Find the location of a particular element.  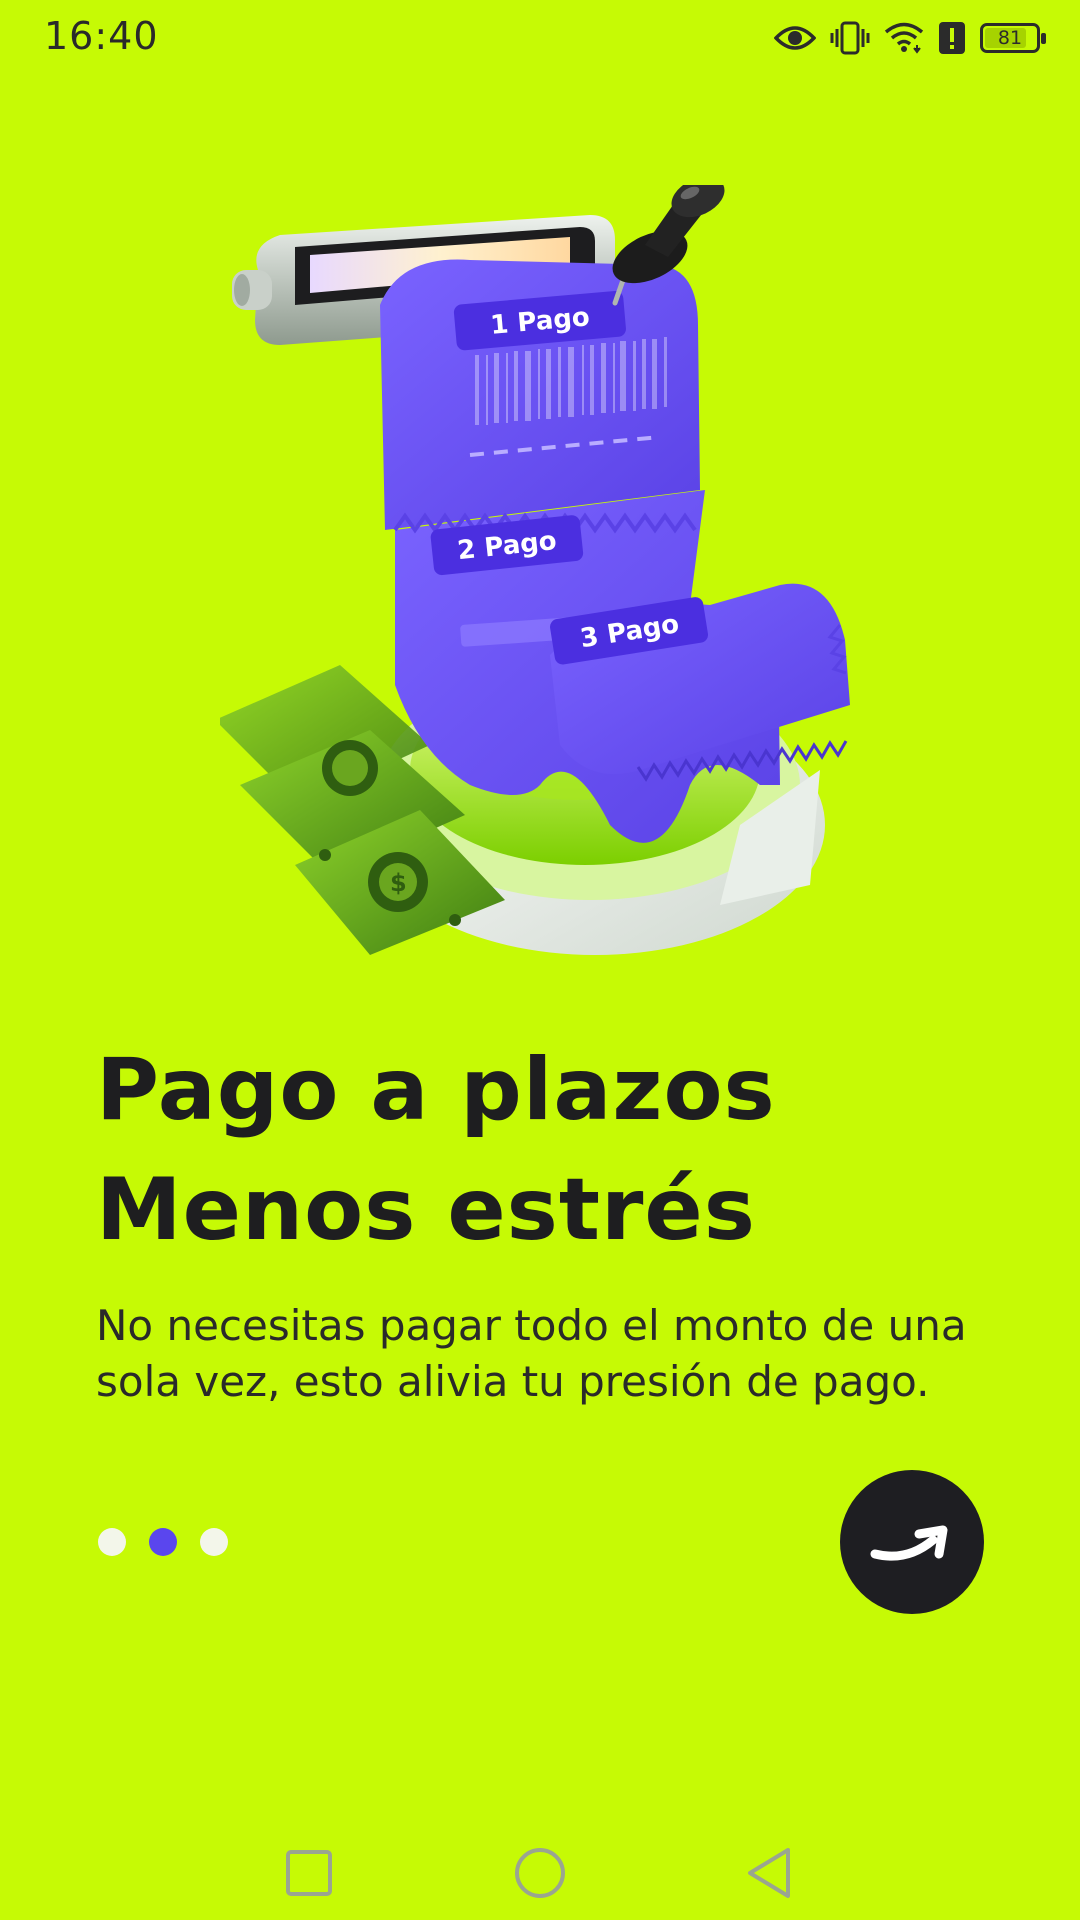

headline-line-1: Pago a plazos is located at coordinates (436, 1090).